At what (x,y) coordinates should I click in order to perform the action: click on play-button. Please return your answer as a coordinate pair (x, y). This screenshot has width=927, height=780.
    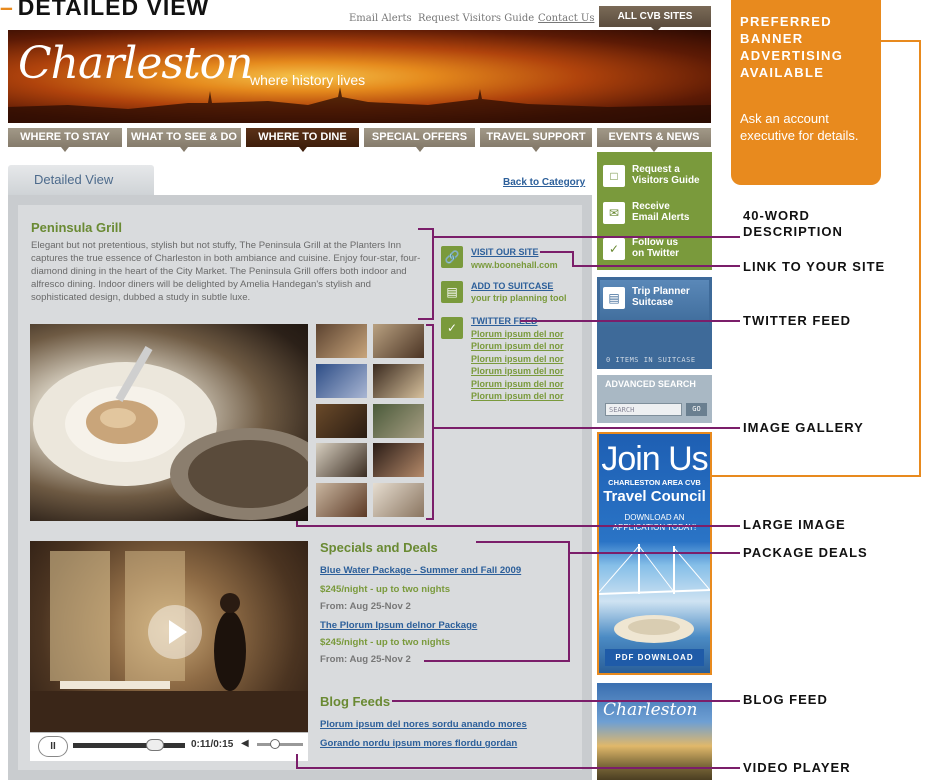
    Looking at the image, I should click on (175, 632).